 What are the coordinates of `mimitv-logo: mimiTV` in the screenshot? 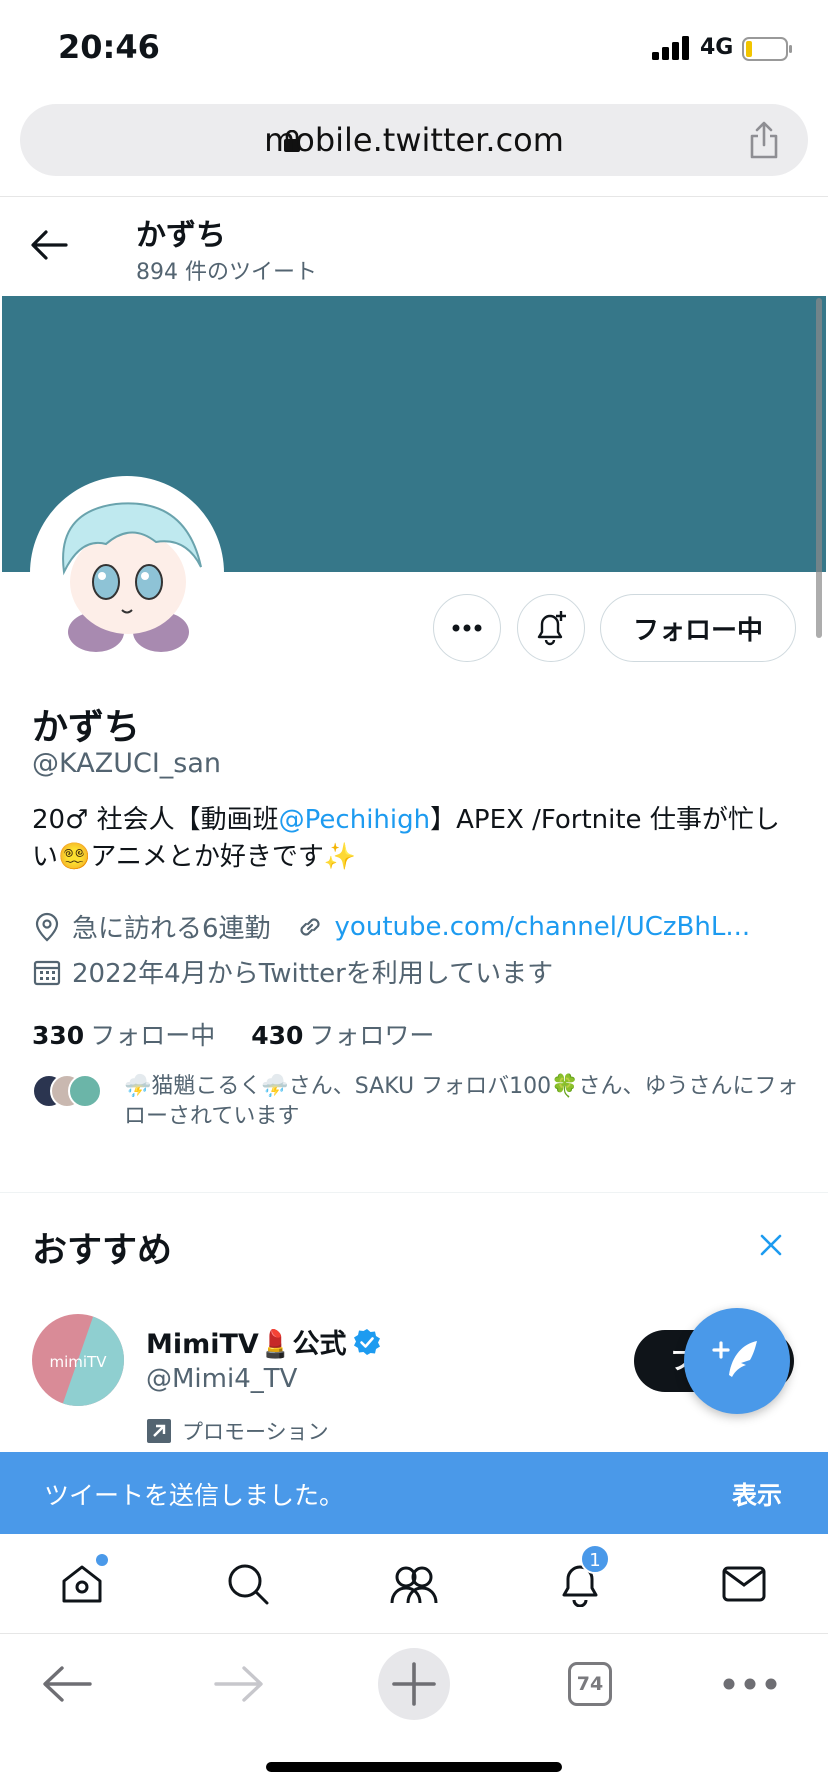 It's located at (78, 1360).